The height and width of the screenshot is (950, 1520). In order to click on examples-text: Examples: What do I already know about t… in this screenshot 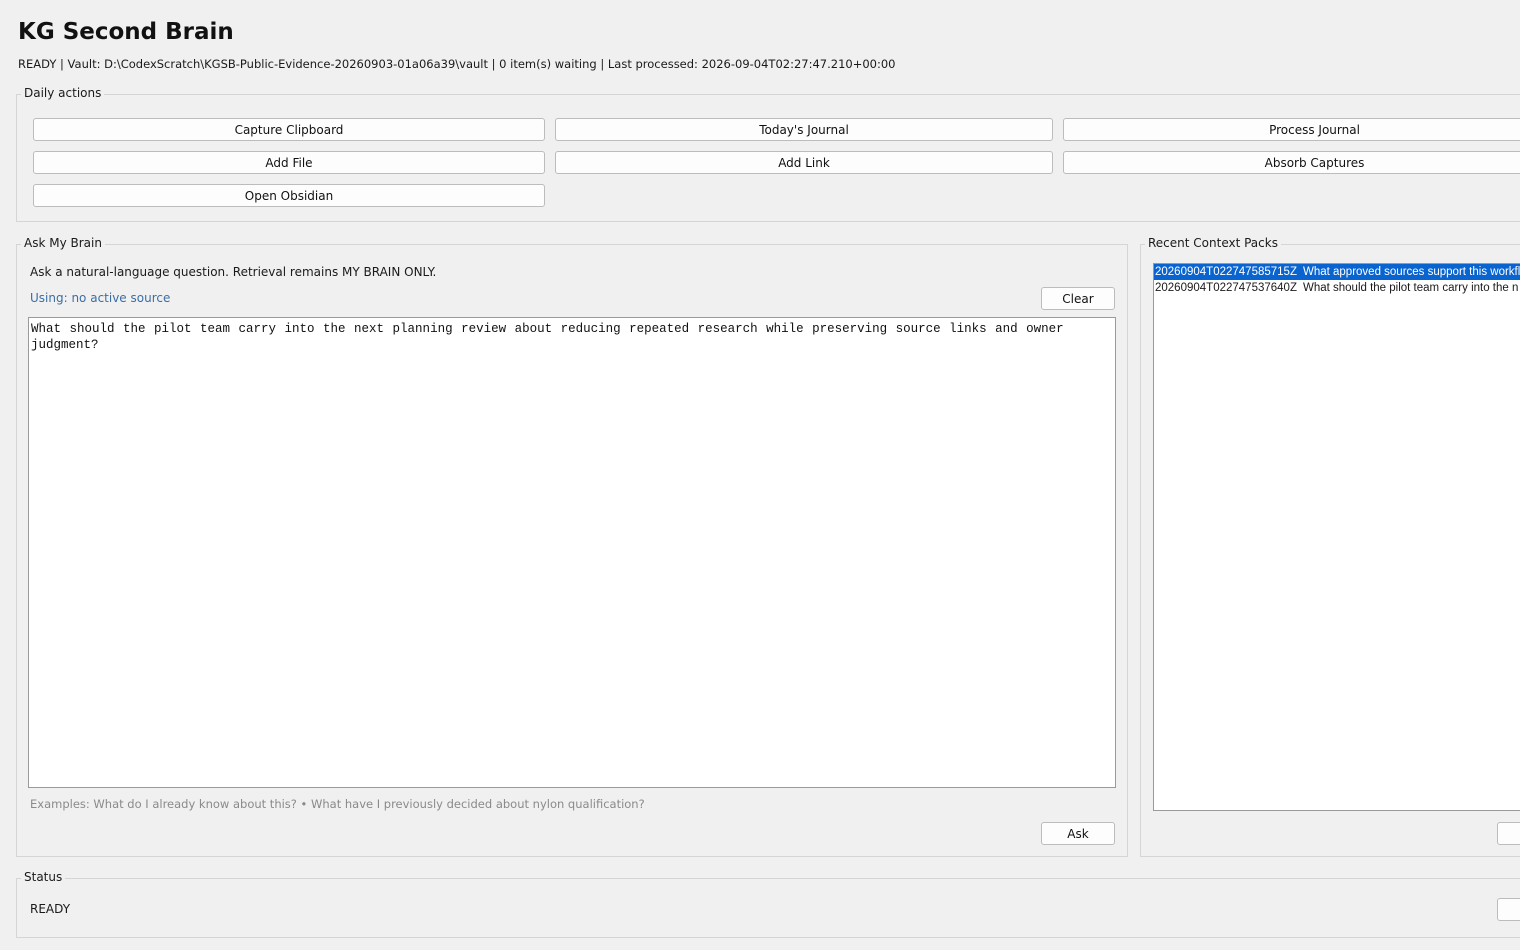, I will do `click(337, 804)`.